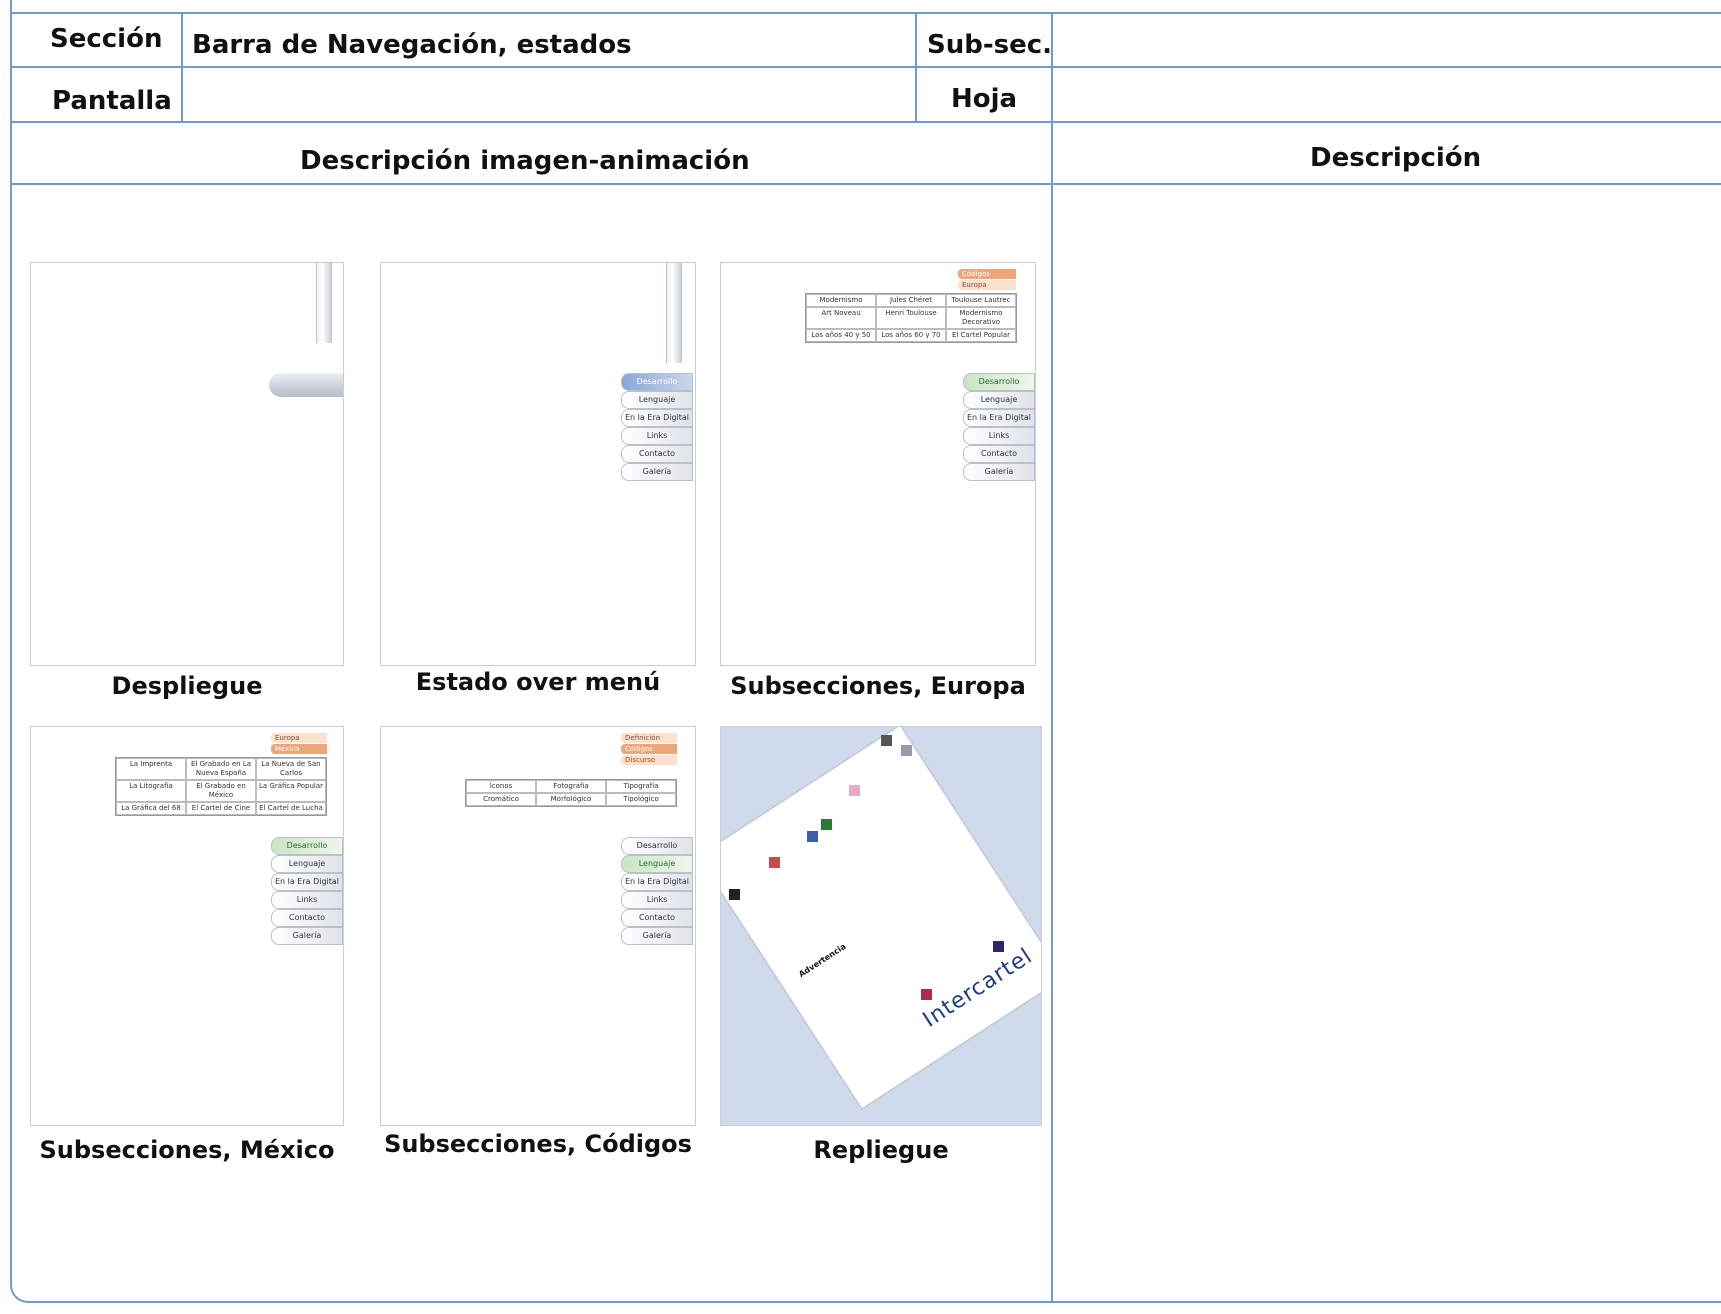 The height and width of the screenshot is (1314, 1721). I want to click on submenu-item: La Litografía, so click(151, 791).